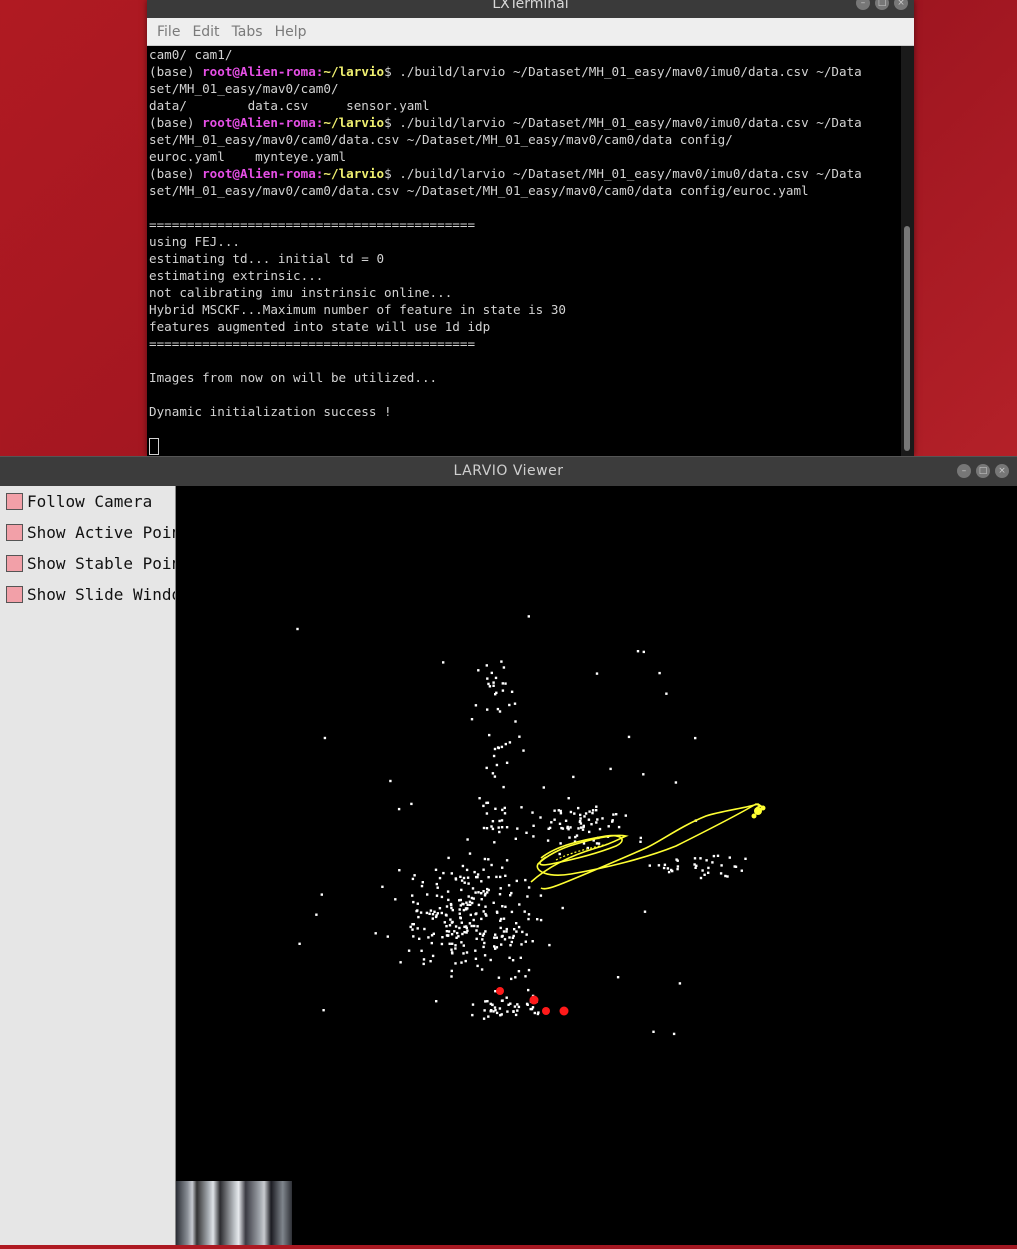  Describe the element at coordinates (291, 32) in the screenshot. I see `menu-help: Help` at that location.